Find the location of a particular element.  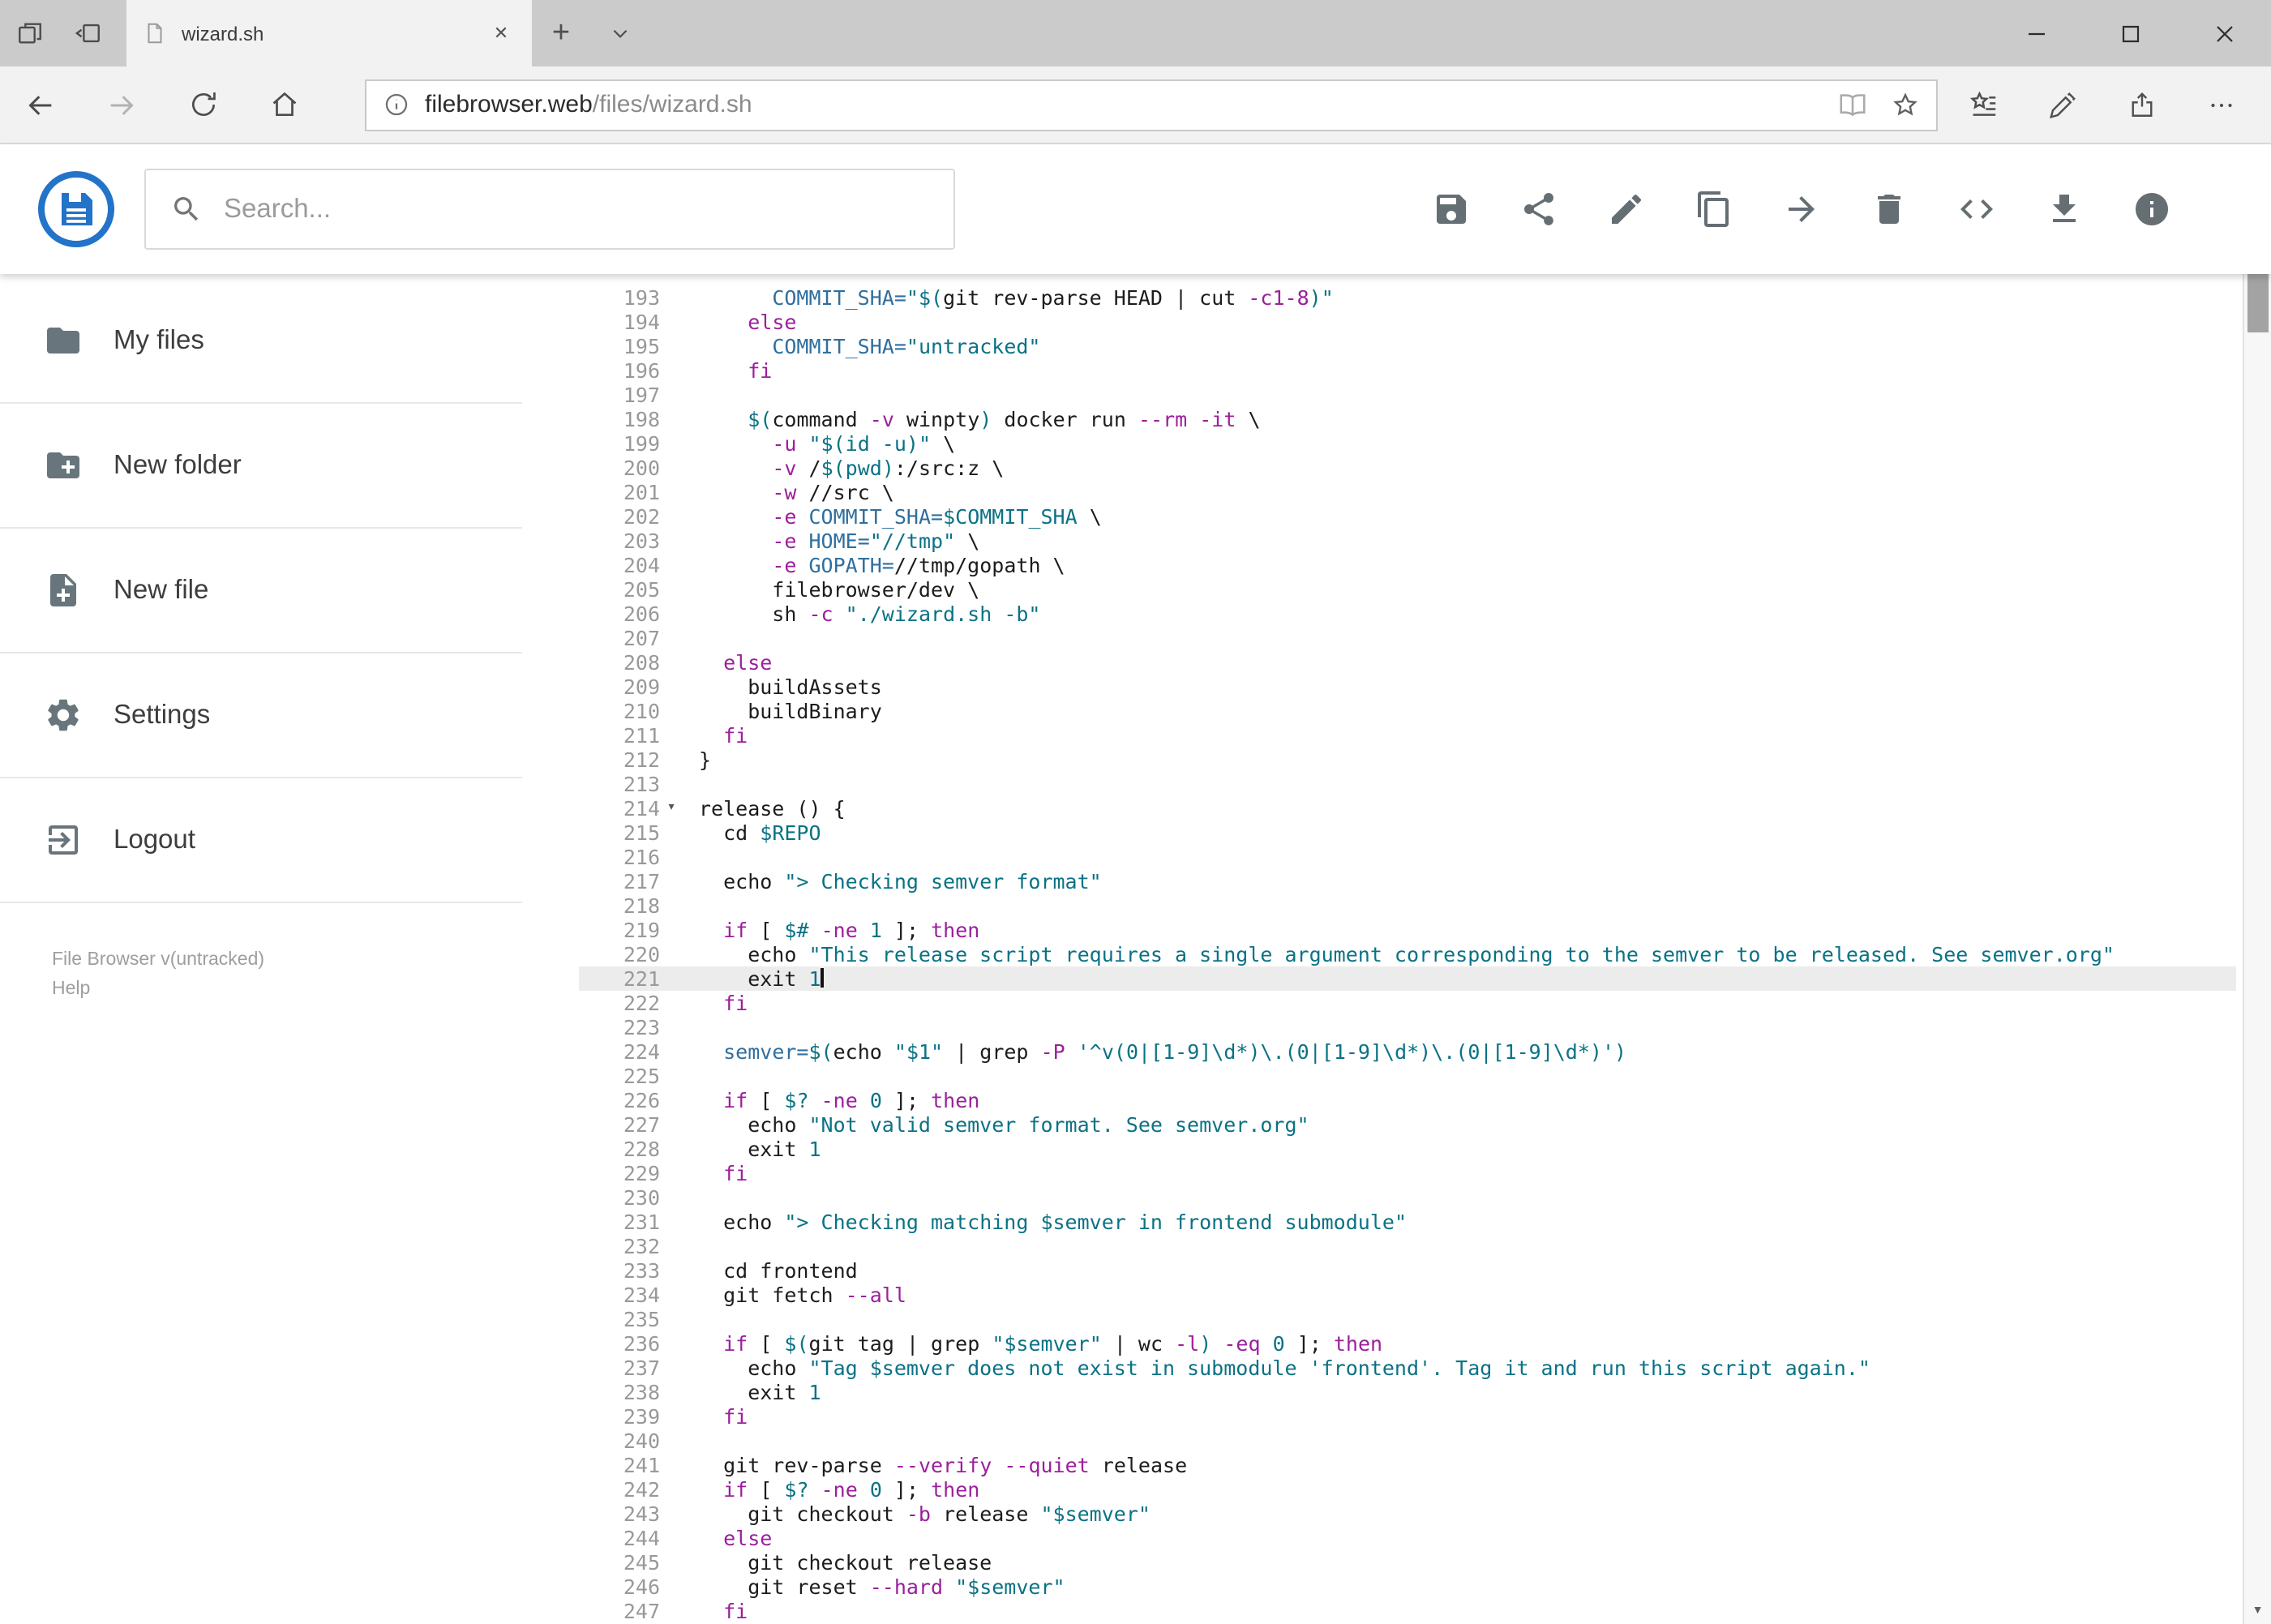

vertical-scrollbar: ▲ ▼ is located at coordinates (2257, 884).